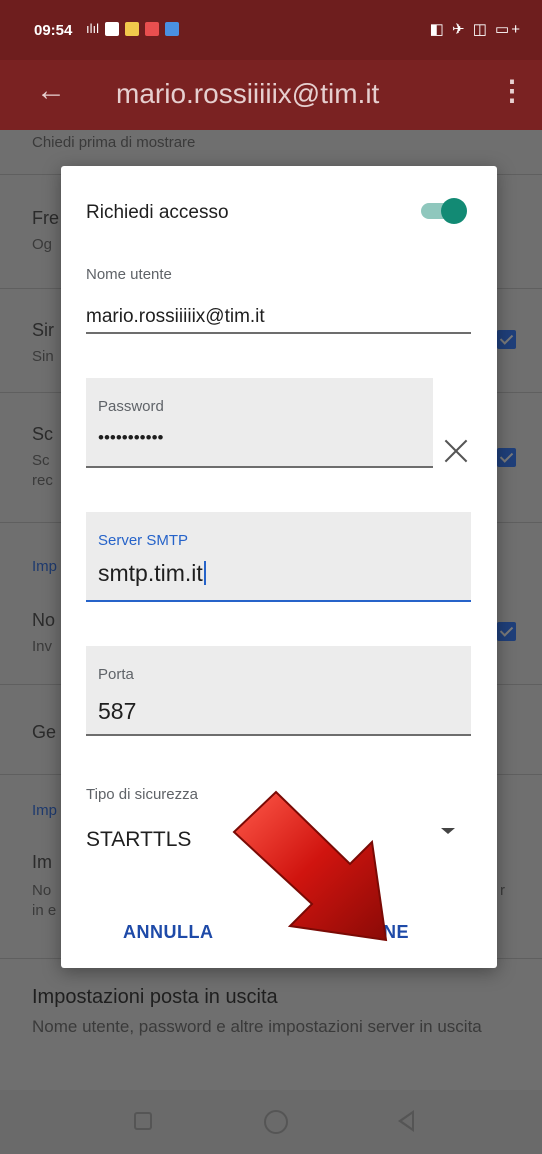  Describe the element at coordinates (53, 30) in the screenshot. I see `status-time: 09:54` at that location.